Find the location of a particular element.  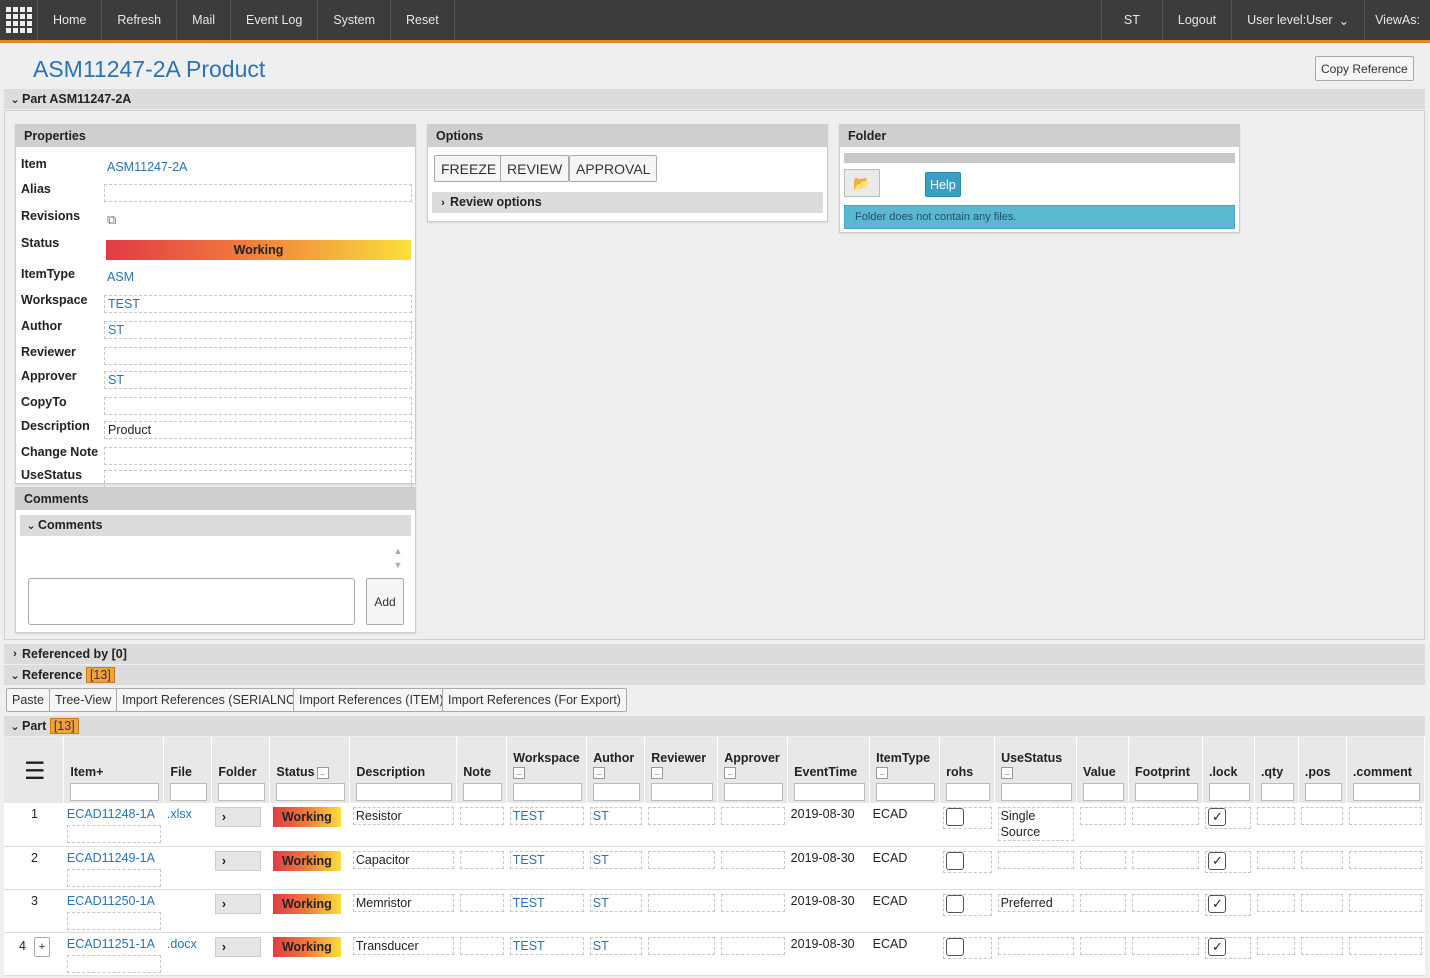

comment-field is located at coordinates (1385, 945).